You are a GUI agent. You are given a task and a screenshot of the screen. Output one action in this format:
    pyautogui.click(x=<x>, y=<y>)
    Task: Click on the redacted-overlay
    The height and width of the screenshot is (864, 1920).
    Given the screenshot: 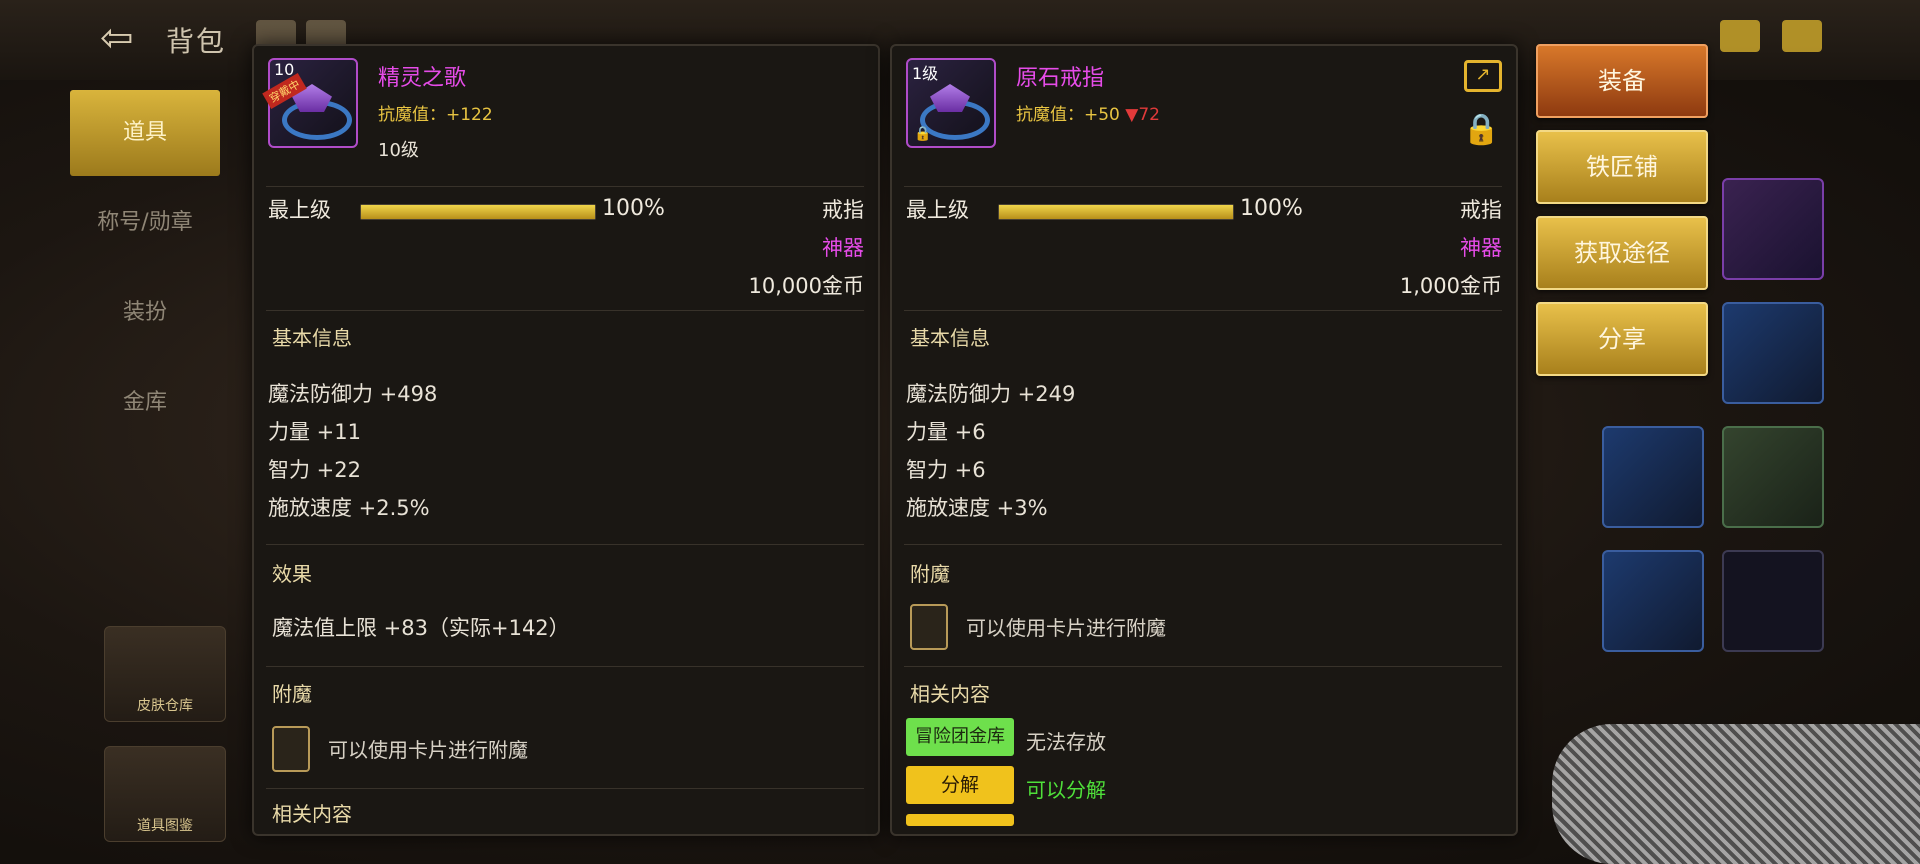 What is the action you would take?
    pyautogui.click(x=1736, y=794)
    